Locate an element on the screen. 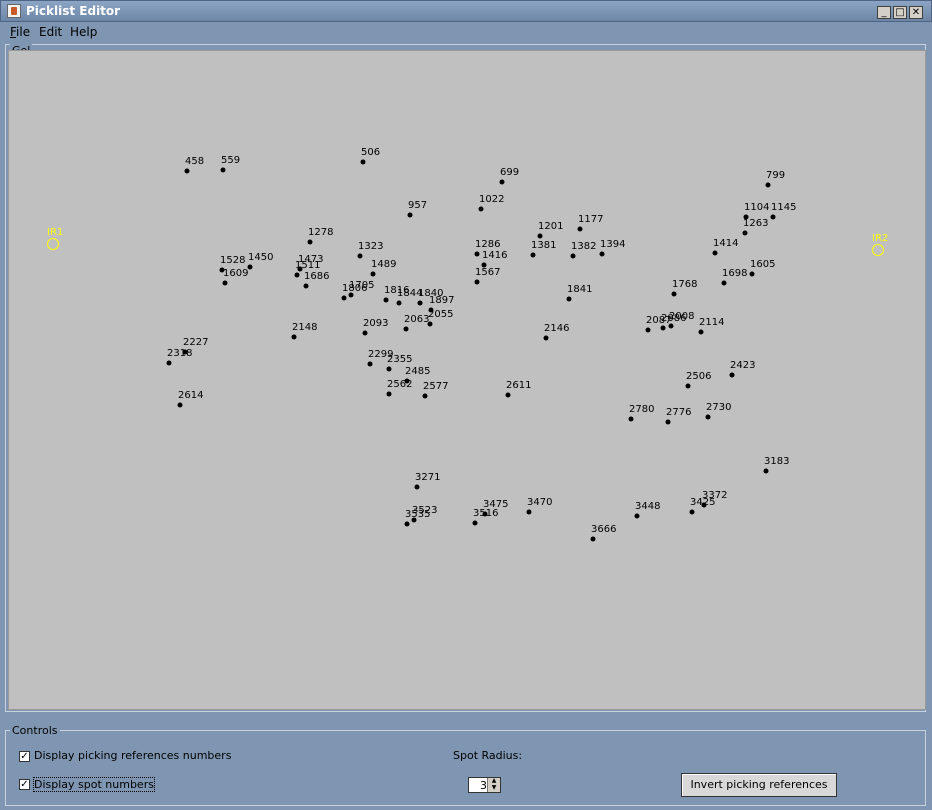  spot-label-1145: 1145 is located at coordinates (783, 207).